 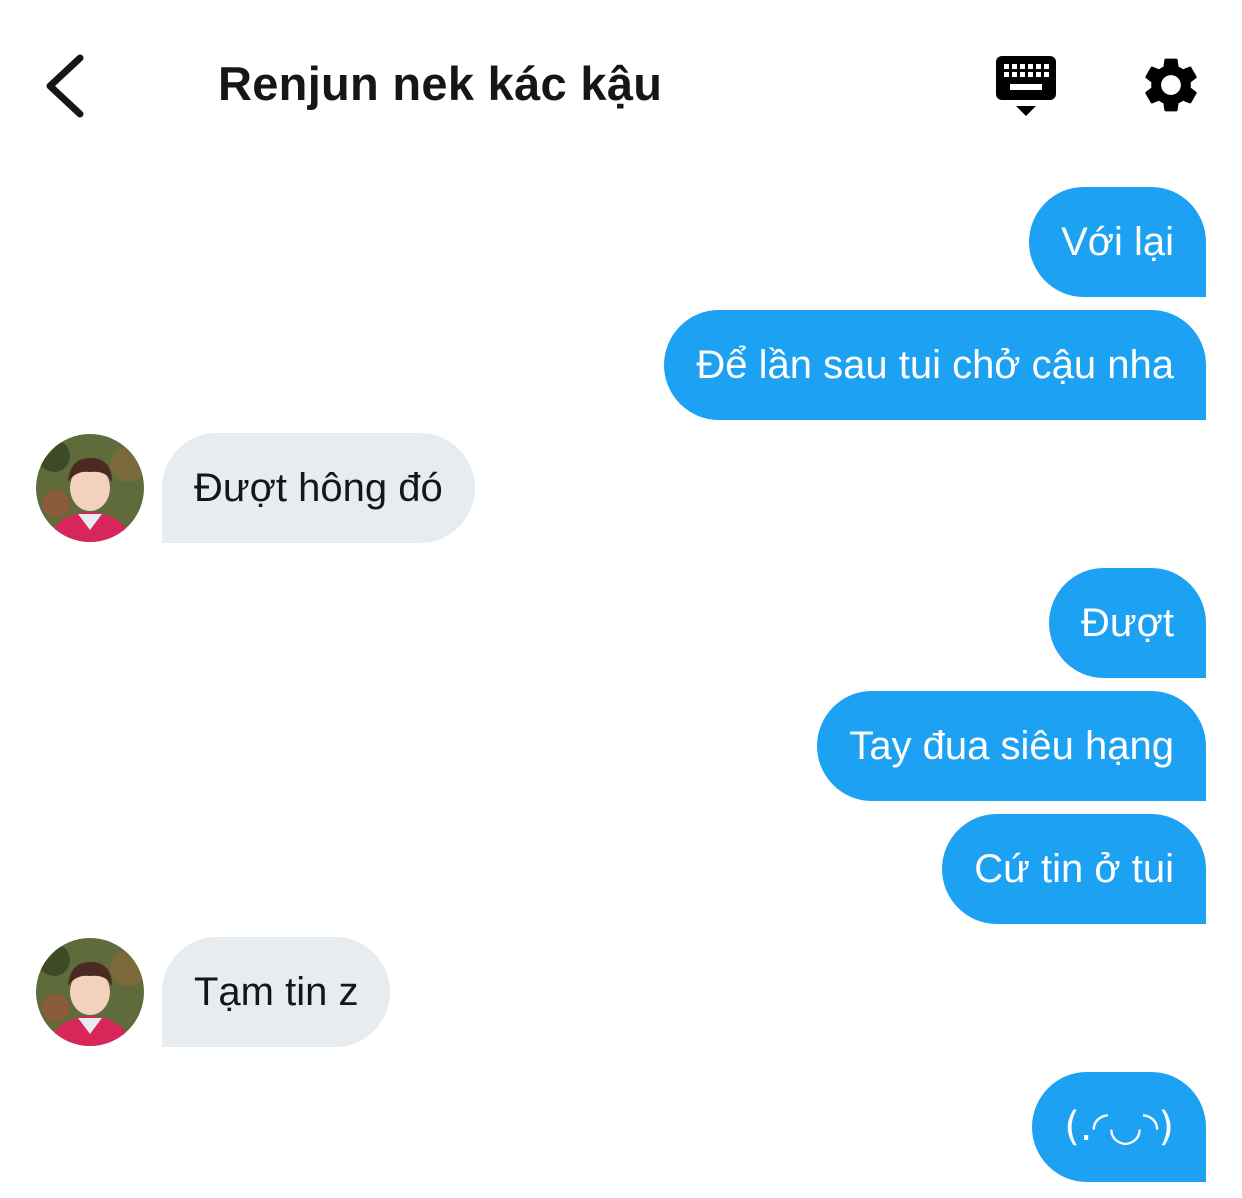 What do you see at coordinates (440, 83) in the screenshot?
I see `conversation-title: Renjun nek kác kậu` at bounding box center [440, 83].